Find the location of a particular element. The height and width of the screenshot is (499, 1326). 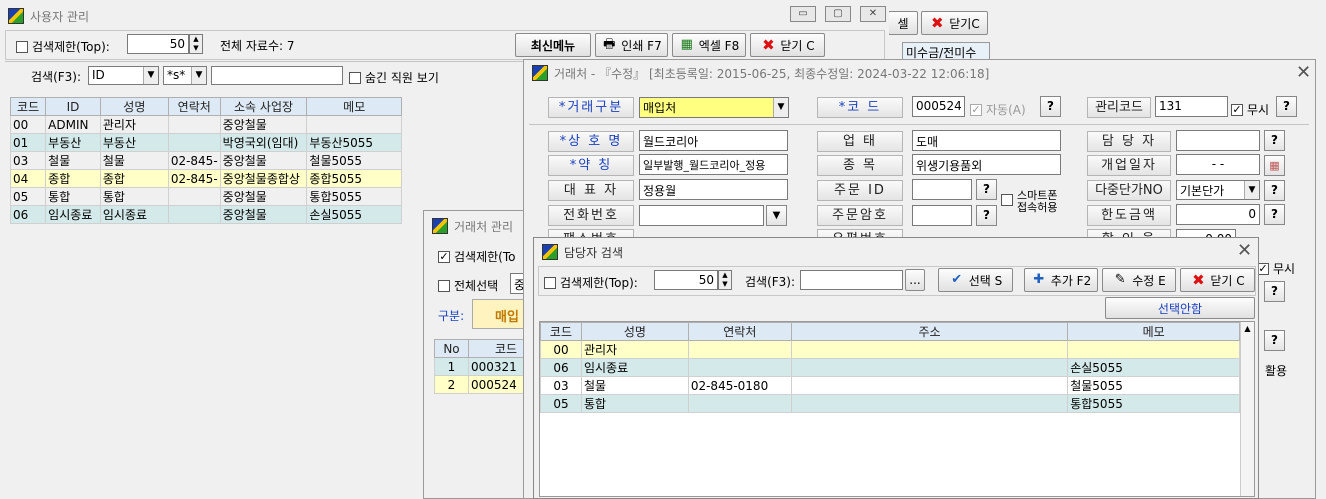

manager-search-input is located at coordinates (851, 280).